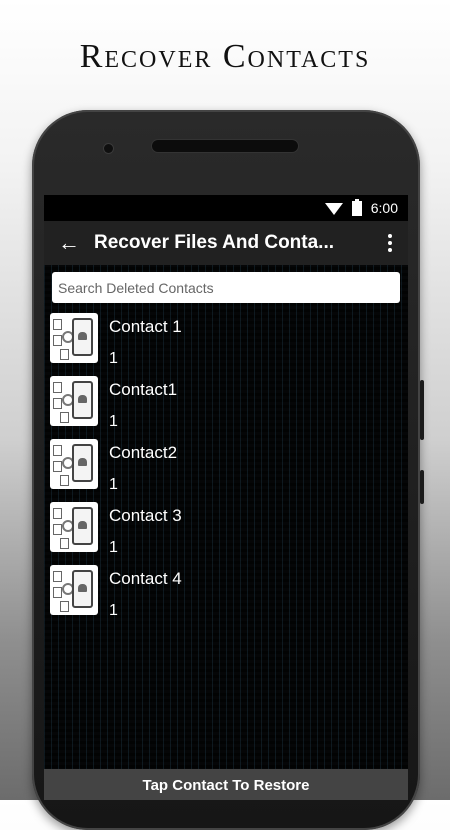  Describe the element at coordinates (225, 146) in the screenshot. I see `earpiece-speaker` at that location.